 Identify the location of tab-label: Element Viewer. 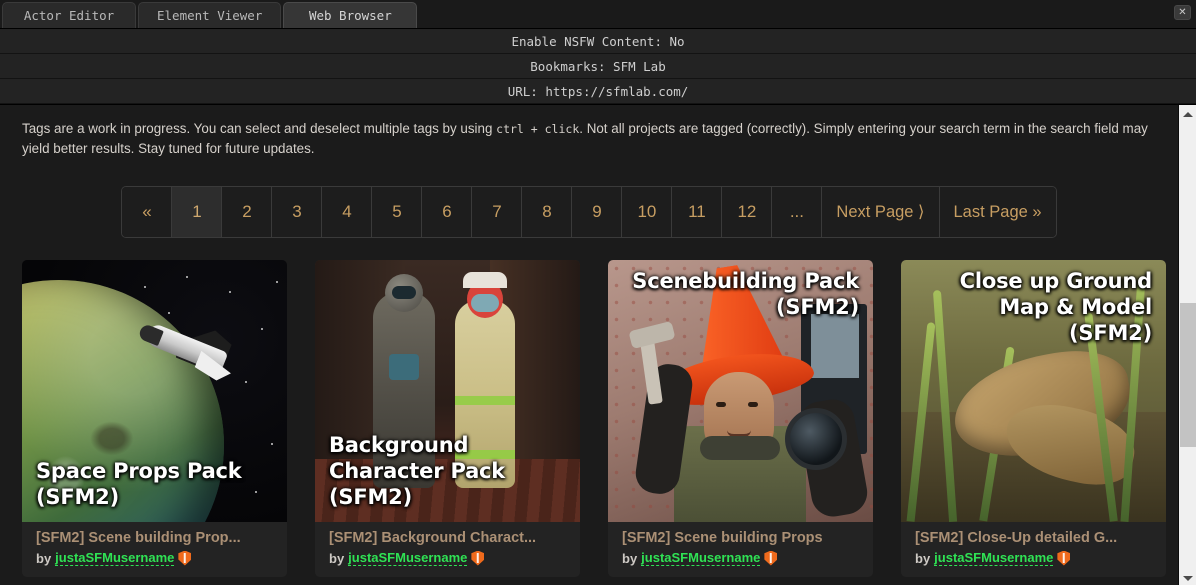
(210, 15).